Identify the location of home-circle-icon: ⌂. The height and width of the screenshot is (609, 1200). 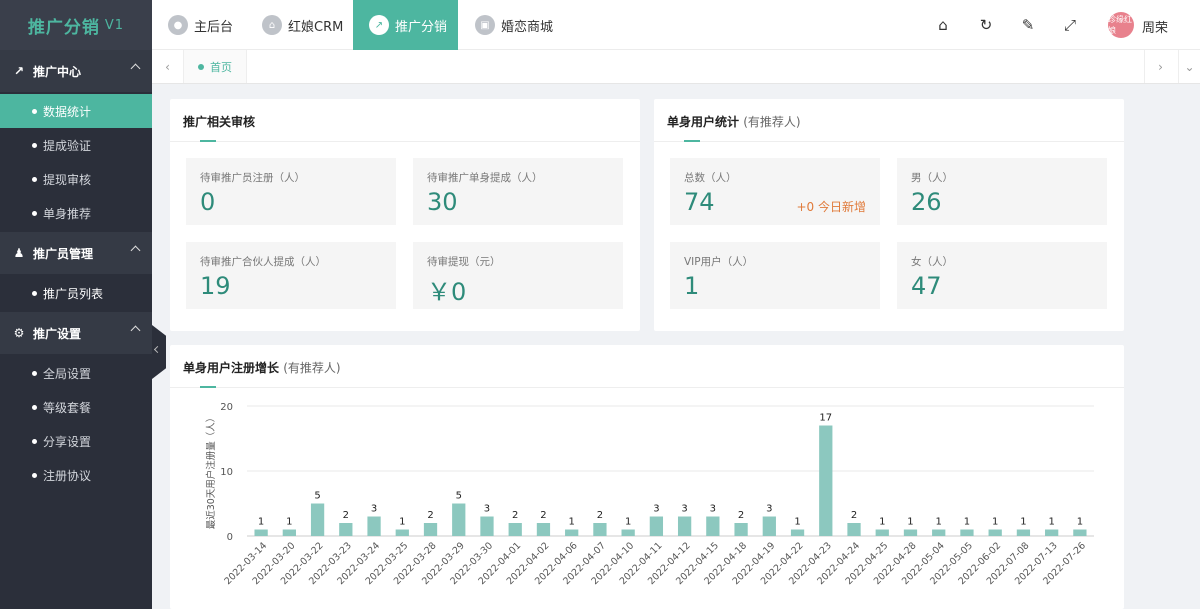
(272, 25).